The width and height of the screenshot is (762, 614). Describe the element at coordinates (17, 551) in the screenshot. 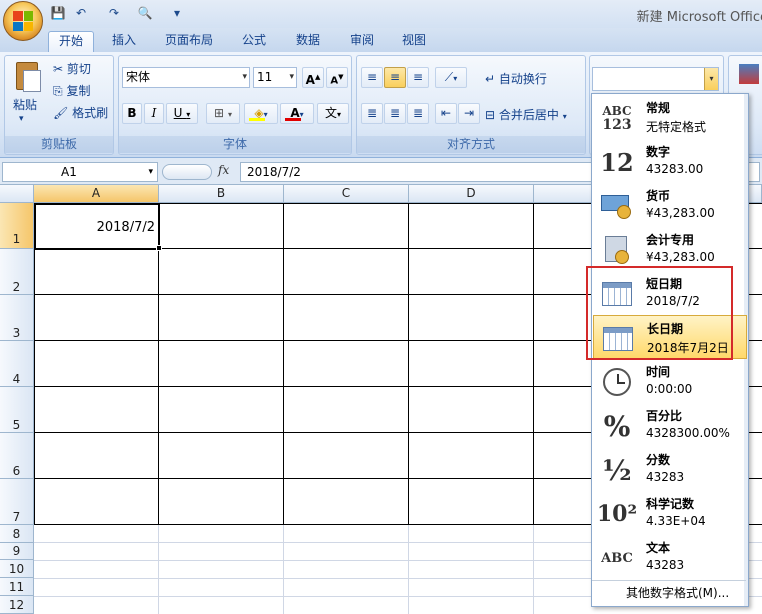

I see `row-header-9: 9` at that location.